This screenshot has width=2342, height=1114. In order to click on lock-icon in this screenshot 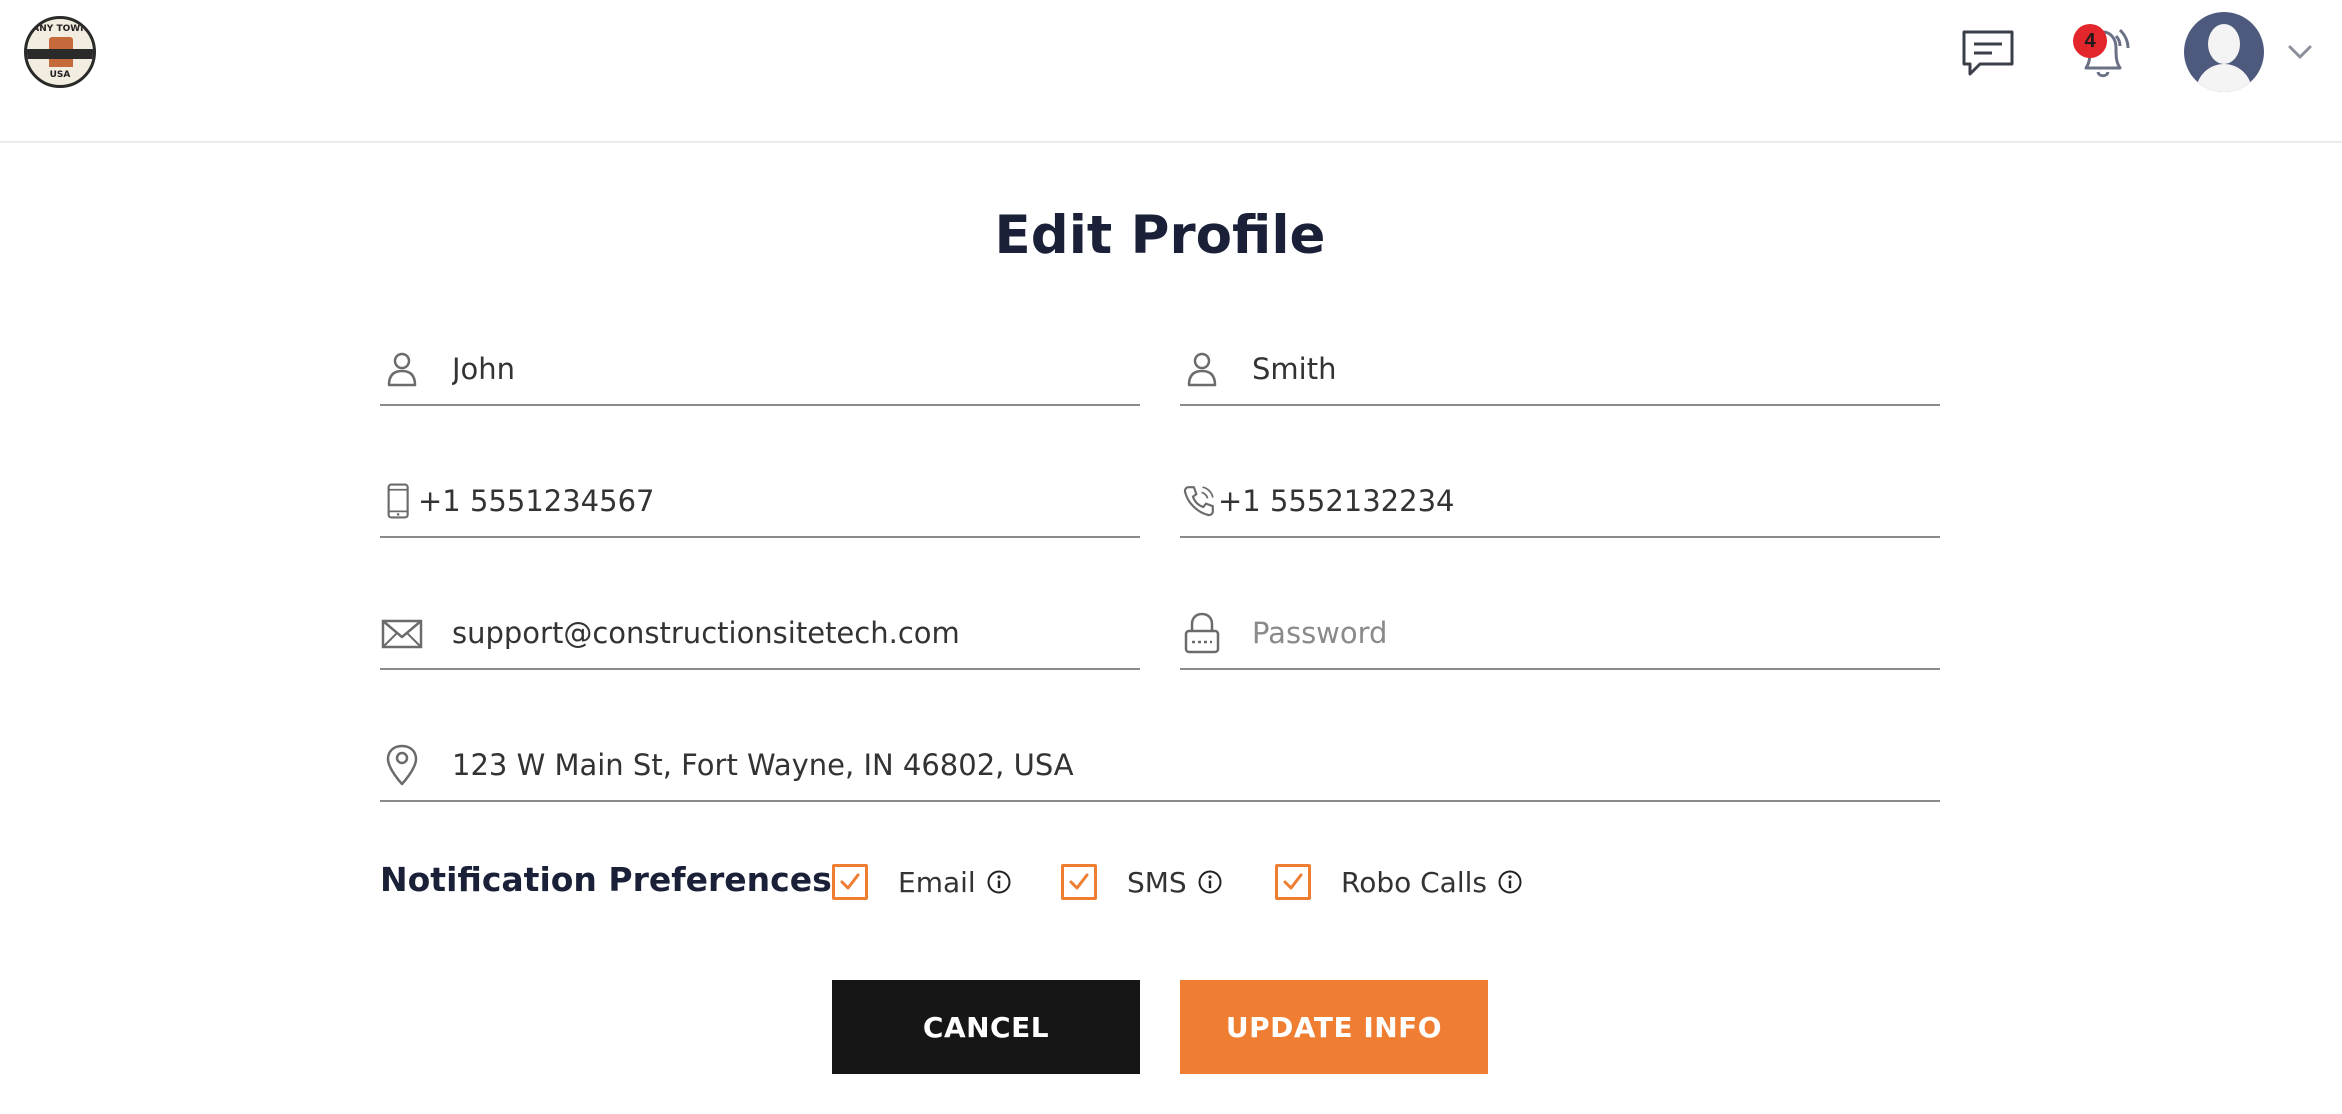, I will do `click(1202, 633)`.